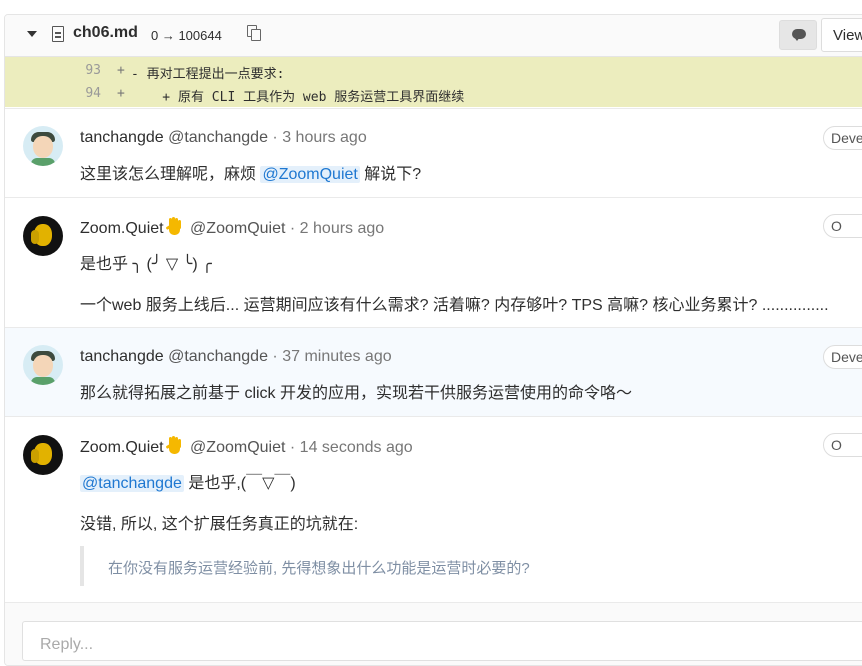  What do you see at coordinates (431, 7) in the screenshot?
I see `top-strip-cutoff` at bounding box center [431, 7].